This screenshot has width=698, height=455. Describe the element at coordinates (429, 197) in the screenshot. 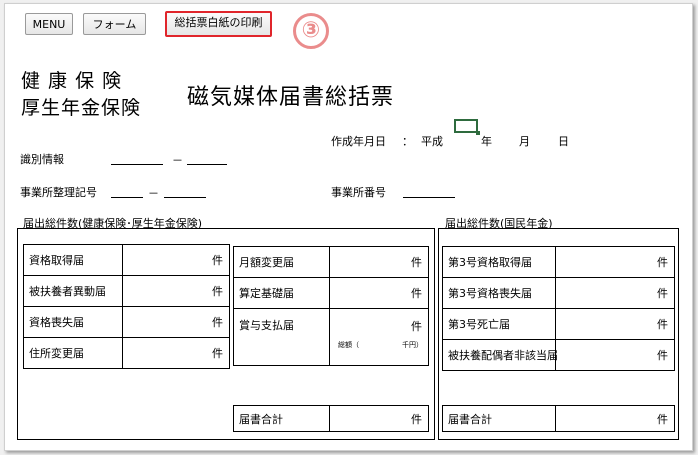

I see `office-number-field` at that location.